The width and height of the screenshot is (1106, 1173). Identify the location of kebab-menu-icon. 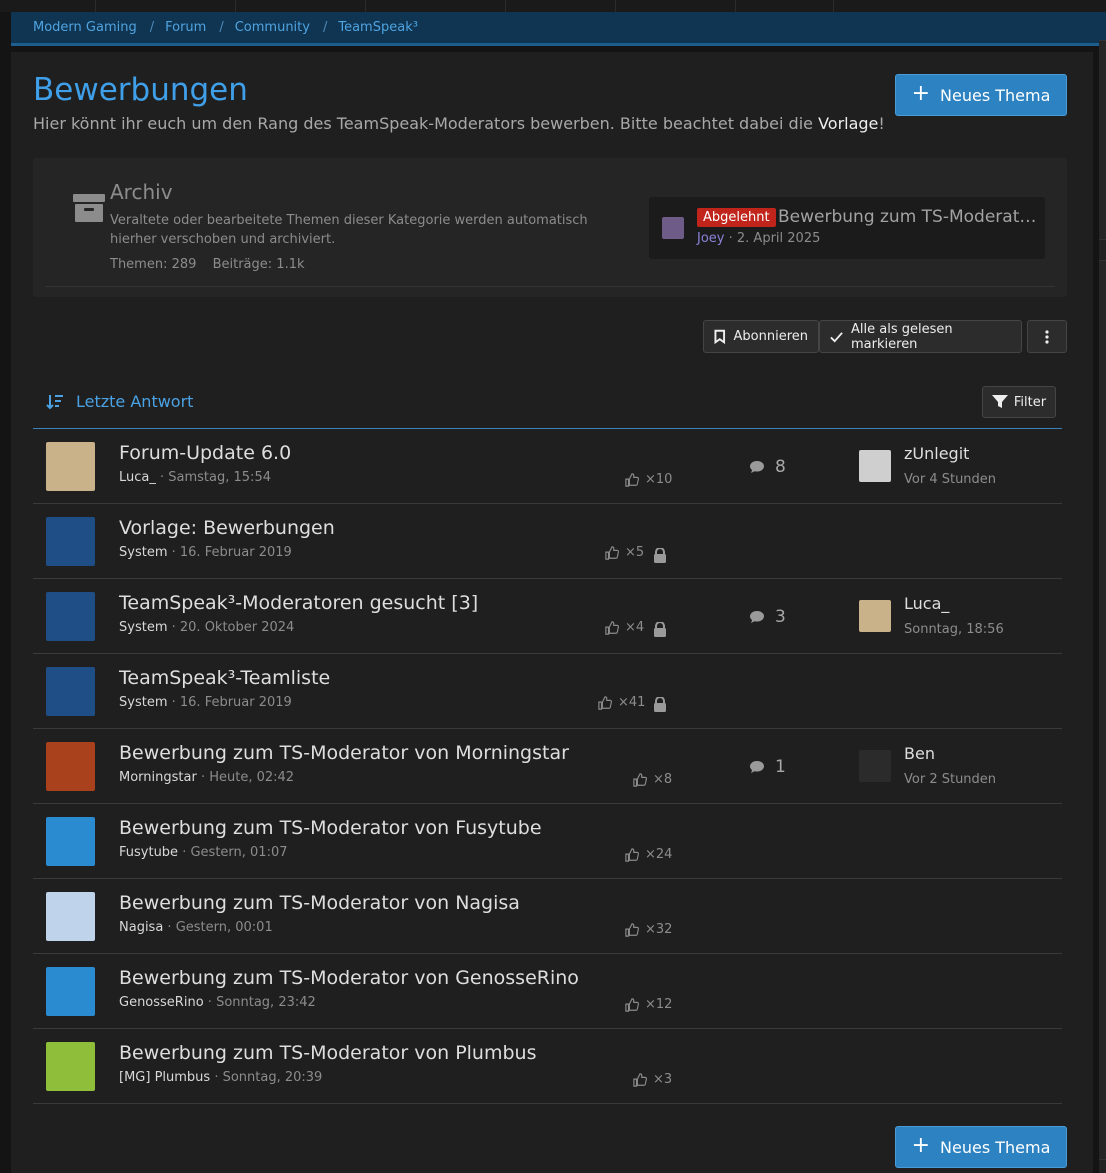
(1047, 336).